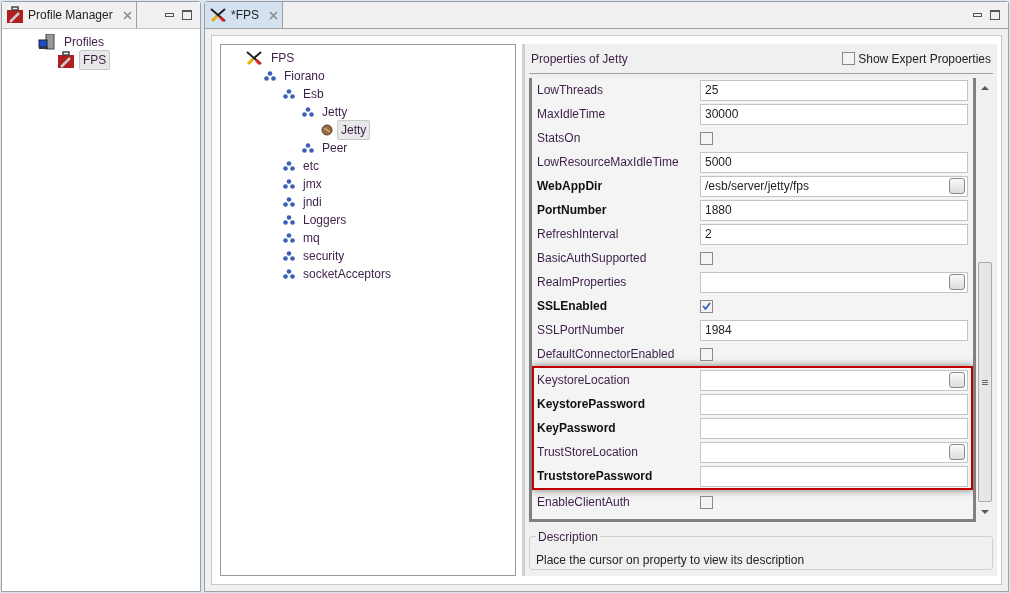 The height and width of the screenshot is (593, 1010). I want to click on tree-item: Peer, so click(335, 148).